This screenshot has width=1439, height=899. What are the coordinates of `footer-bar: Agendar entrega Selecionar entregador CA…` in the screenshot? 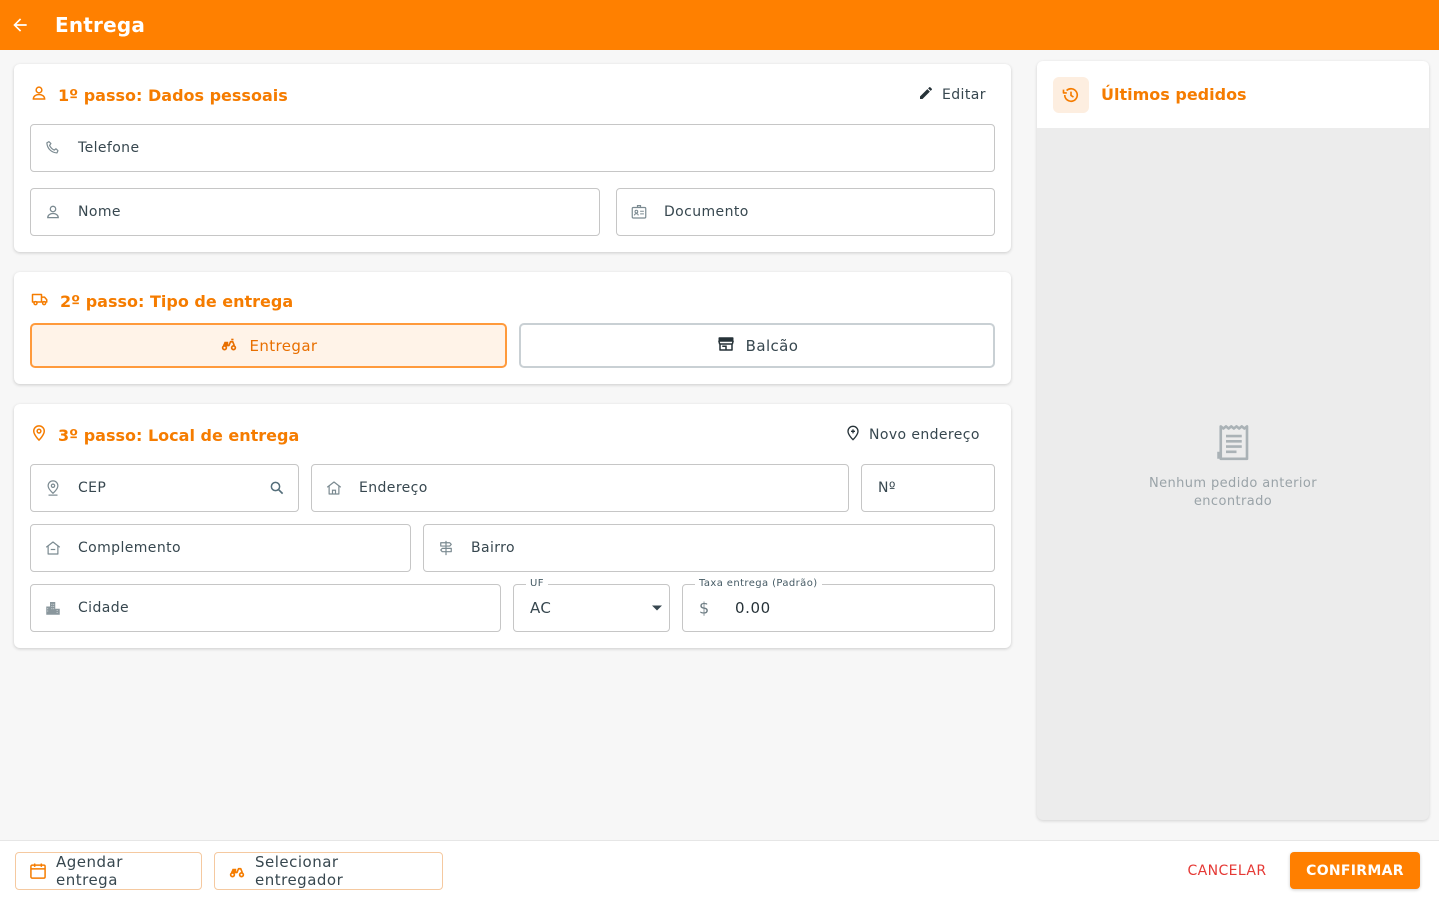 It's located at (719, 869).